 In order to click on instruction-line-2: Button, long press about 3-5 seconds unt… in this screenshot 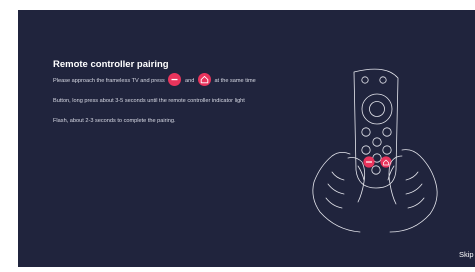, I will do `click(149, 101)`.